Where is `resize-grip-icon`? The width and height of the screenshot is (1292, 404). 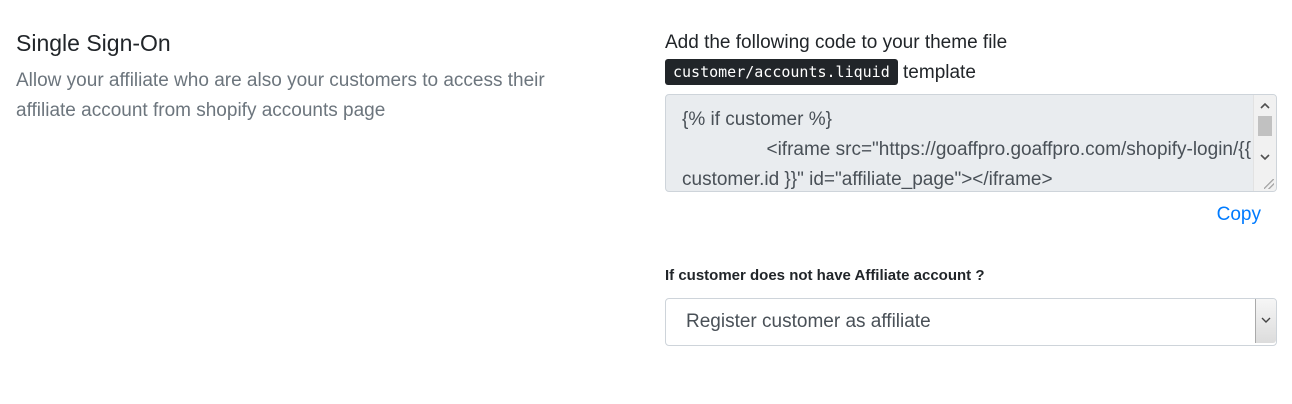 resize-grip-icon is located at coordinates (1269, 184).